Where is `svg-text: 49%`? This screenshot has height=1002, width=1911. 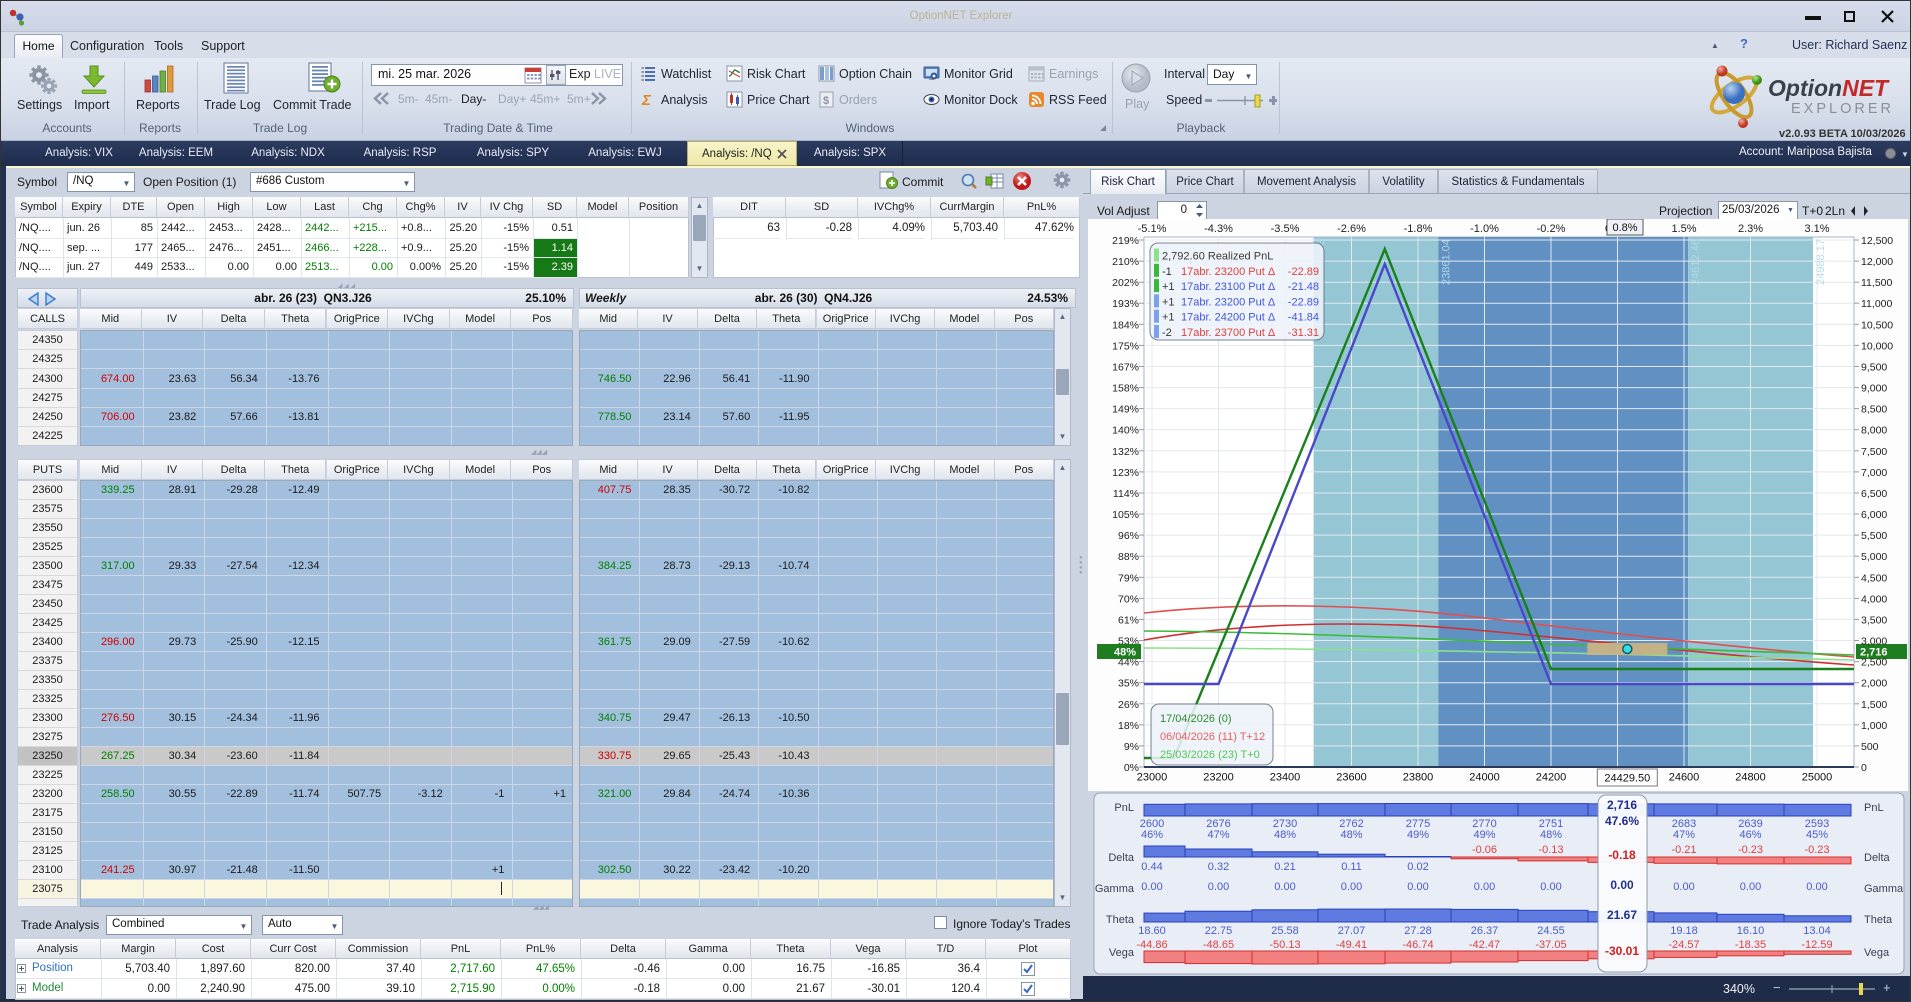 svg-text: 49% is located at coordinates (1418, 835).